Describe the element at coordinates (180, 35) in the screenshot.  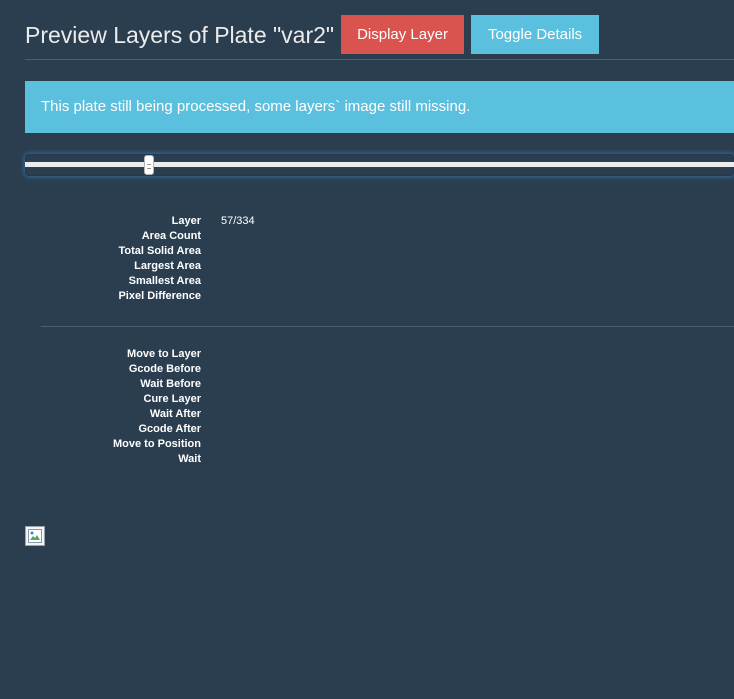
I see `page-title: Preview Layers of Plate "var2"` at that location.